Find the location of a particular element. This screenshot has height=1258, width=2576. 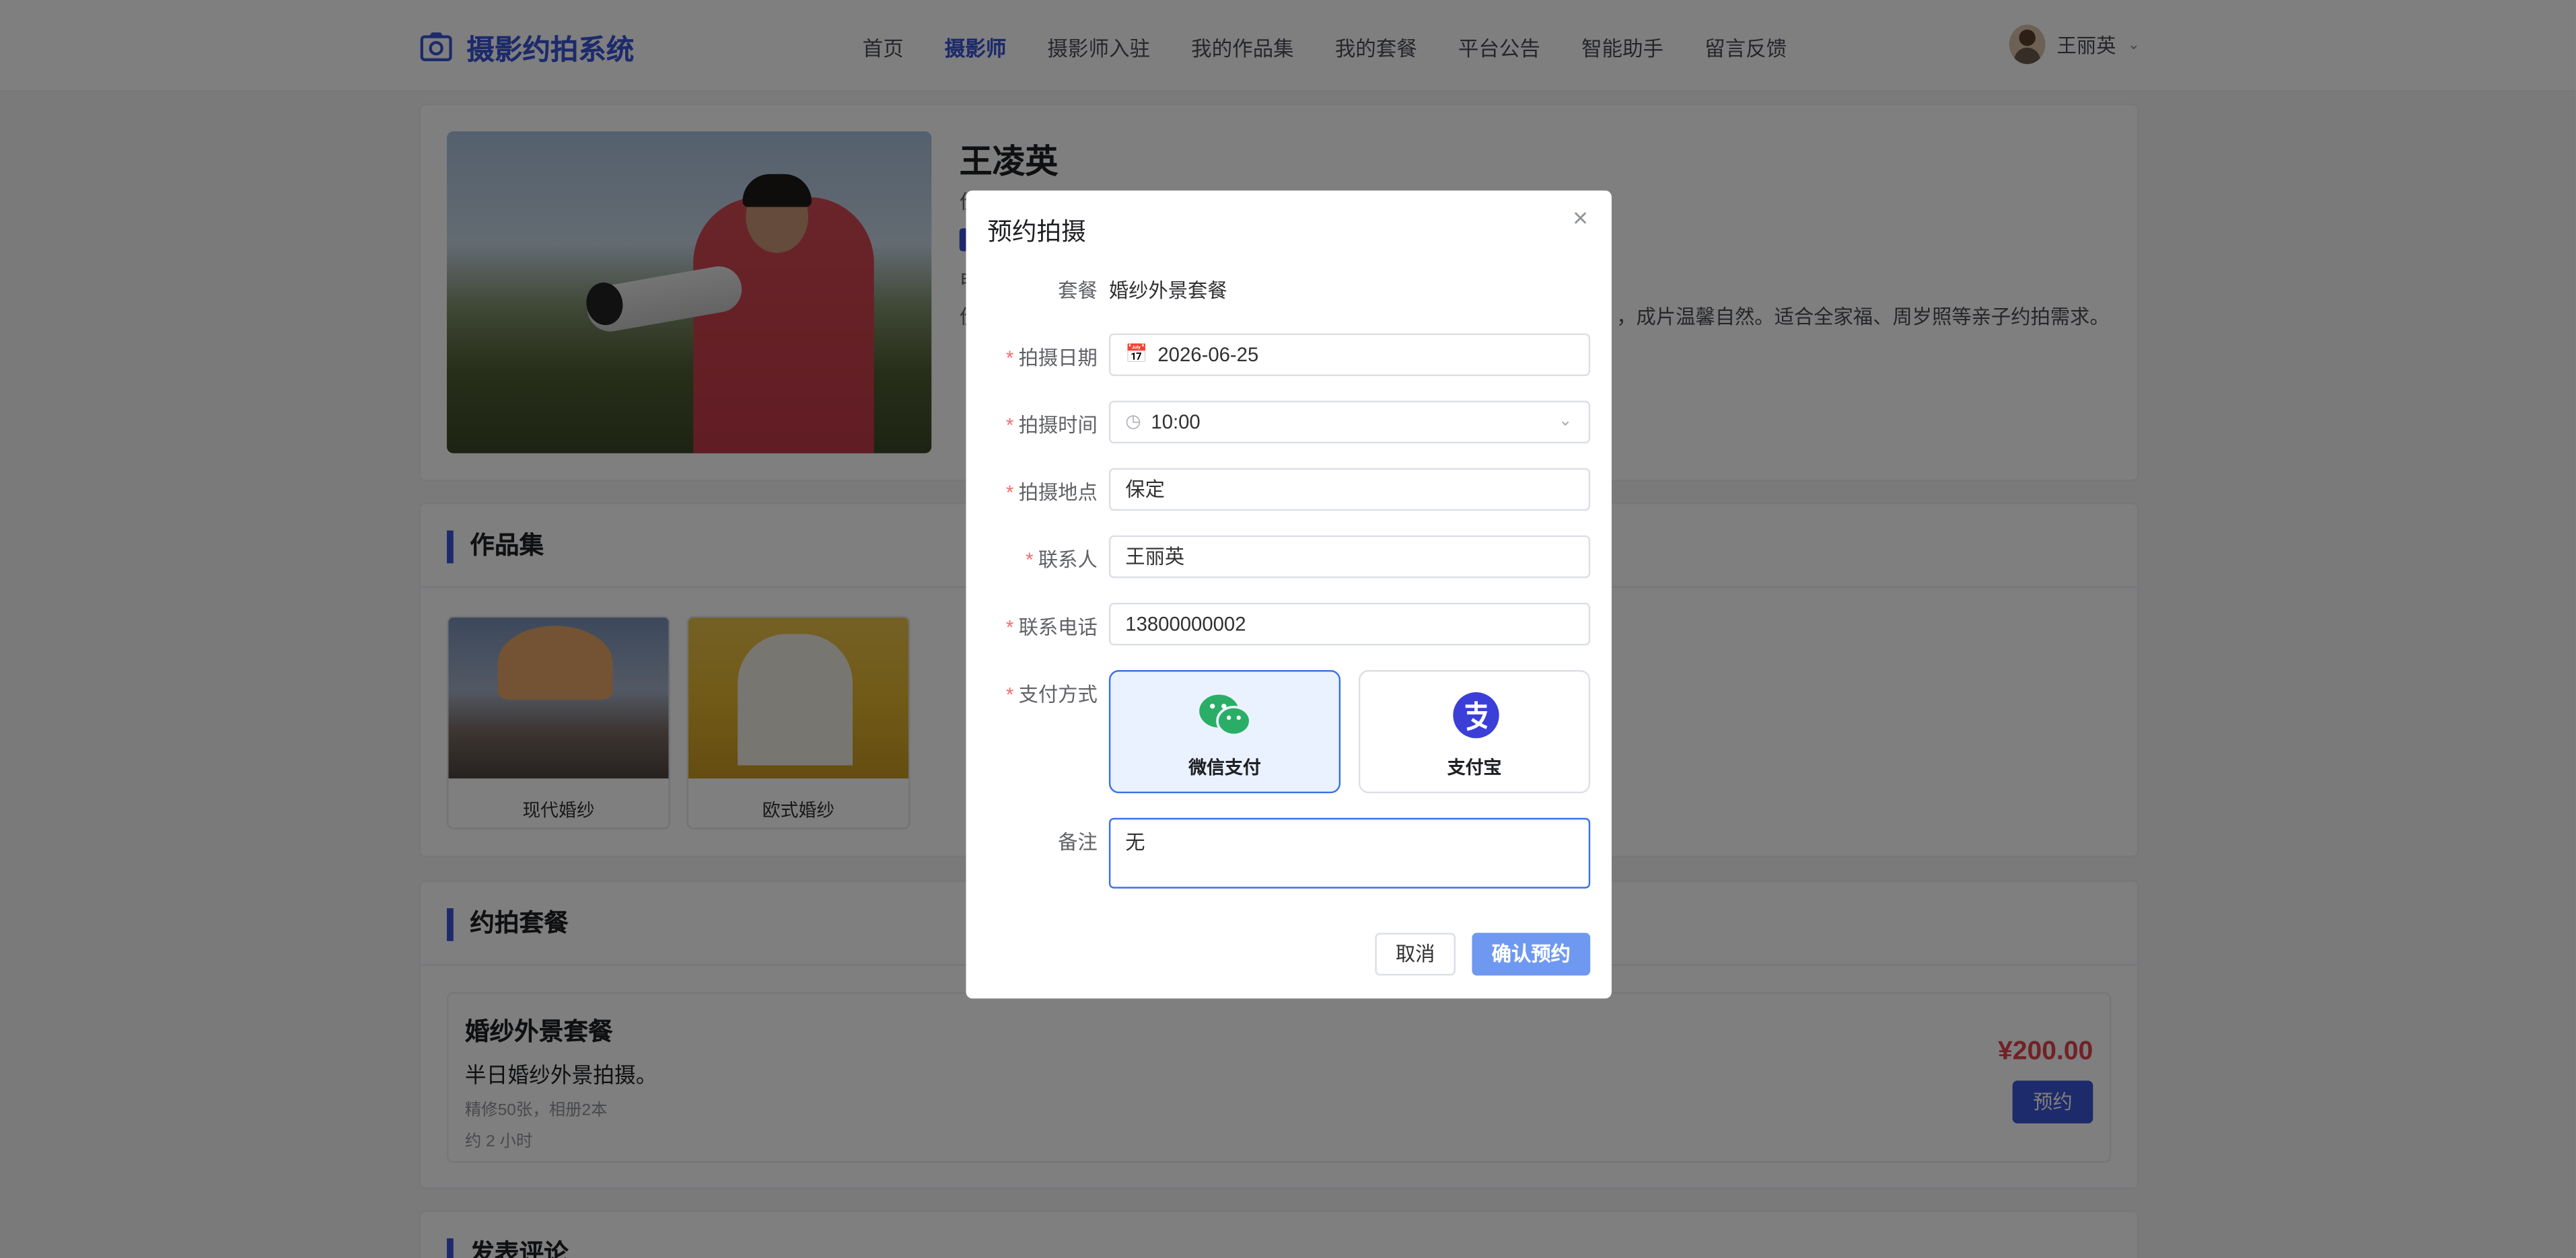

package-value: 婚纱外景套餐 is located at coordinates (1167, 291).